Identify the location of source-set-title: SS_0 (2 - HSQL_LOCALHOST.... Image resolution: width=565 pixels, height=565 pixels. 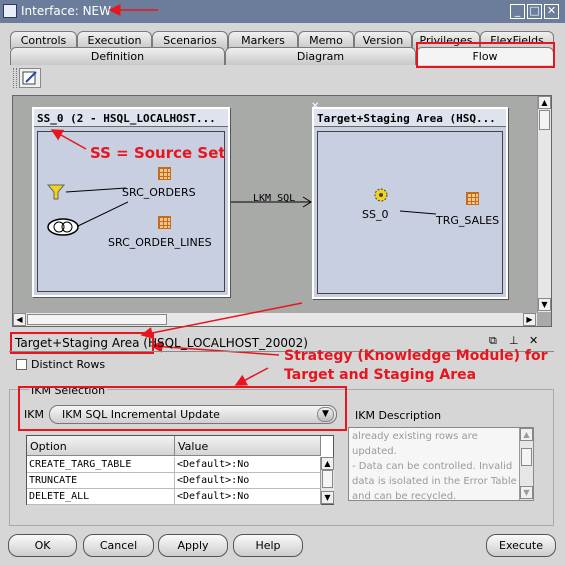
(131, 118).